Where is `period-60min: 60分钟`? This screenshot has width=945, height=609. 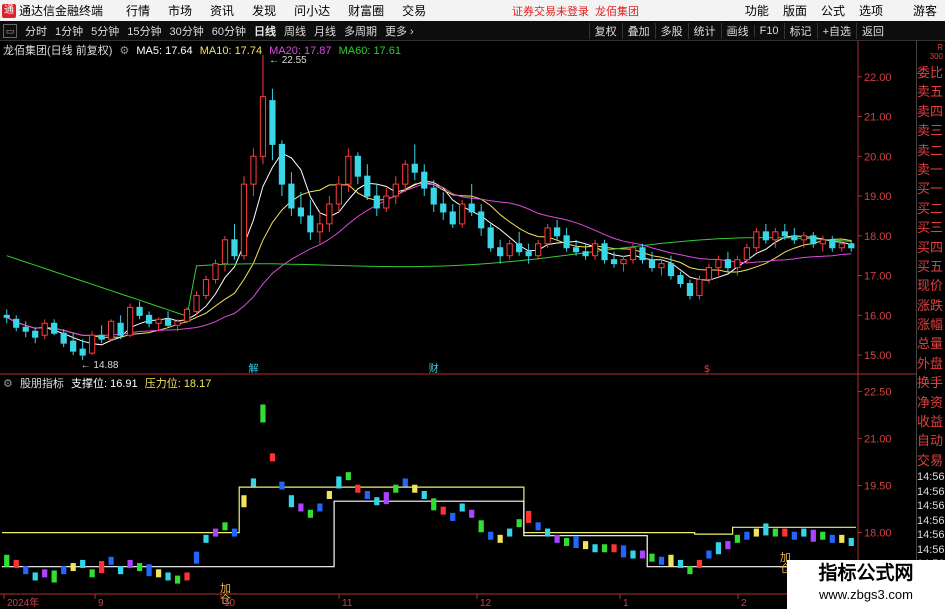
period-60min: 60分钟 is located at coordinates (229, 31).